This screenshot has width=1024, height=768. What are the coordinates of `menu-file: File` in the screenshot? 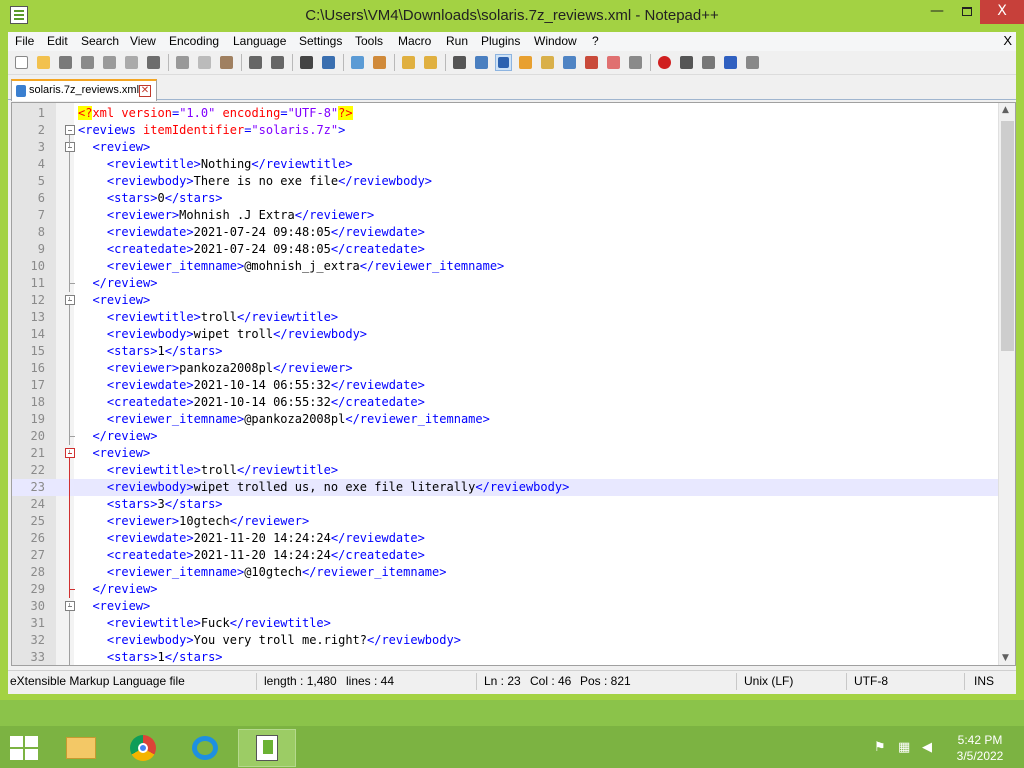 It's located at (24, 41).